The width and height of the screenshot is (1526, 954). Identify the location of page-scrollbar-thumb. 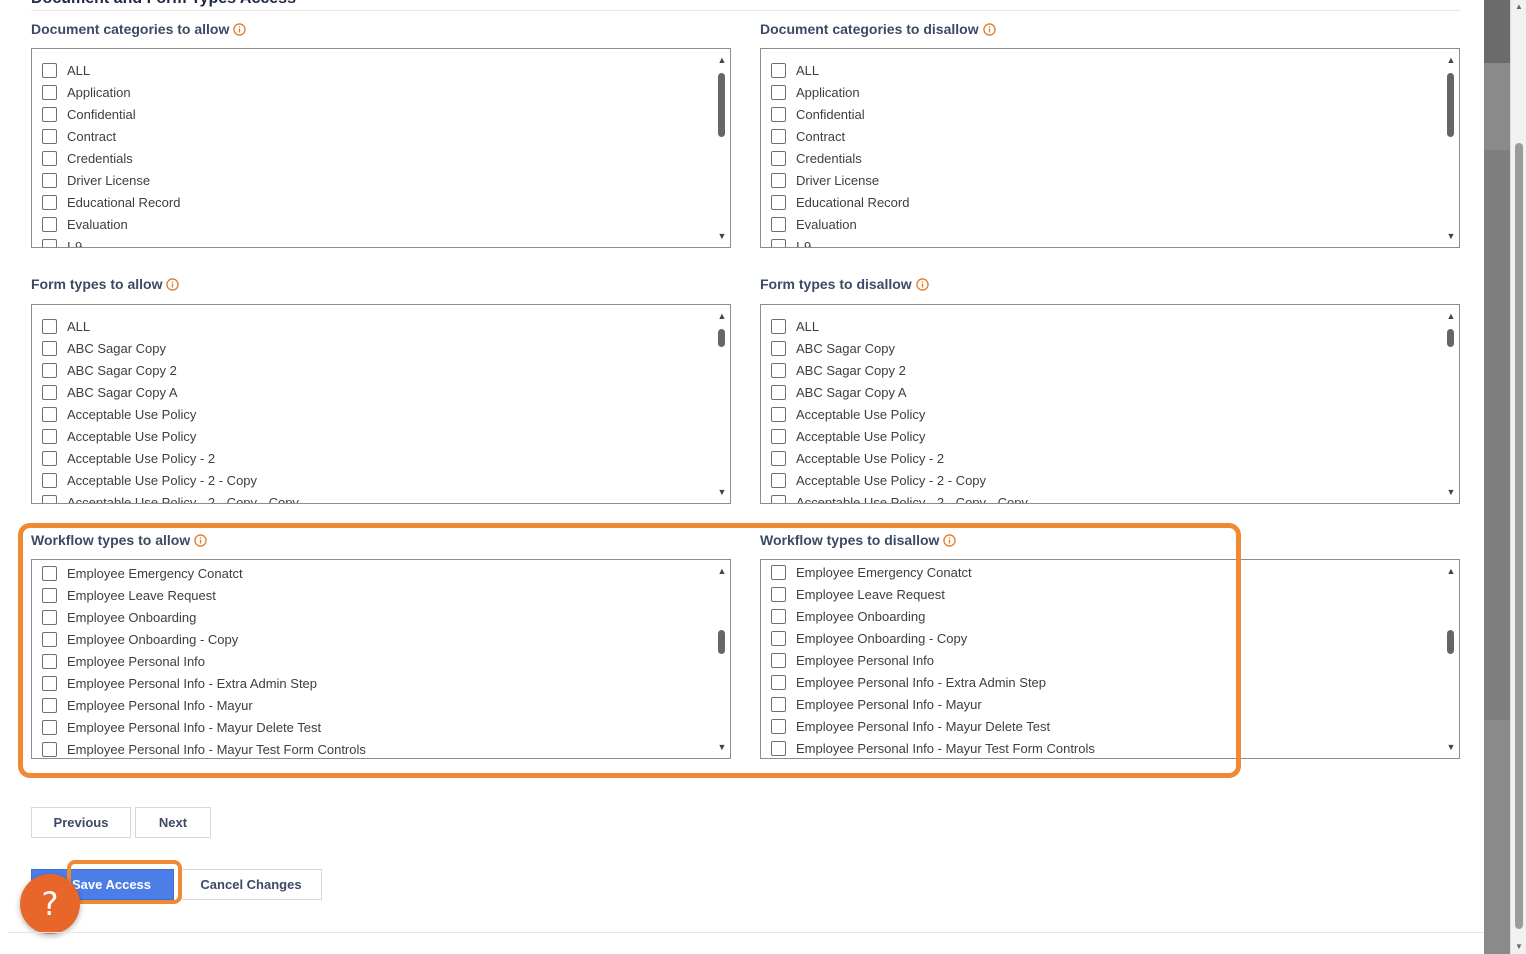
(1519, 536).